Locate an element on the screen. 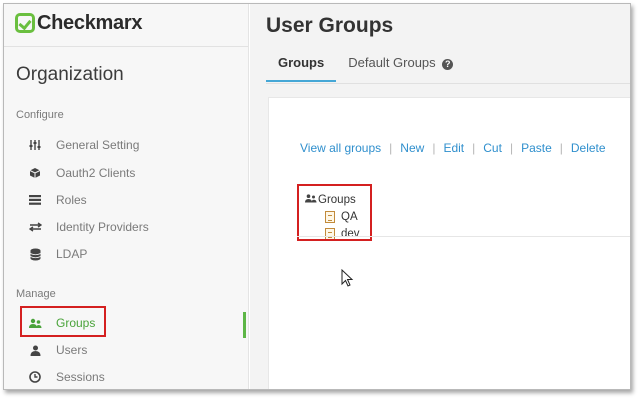 This screenshot has height=398, width=638. sidebar-item-ldap: LDAP is located at coordinates (57, 254).